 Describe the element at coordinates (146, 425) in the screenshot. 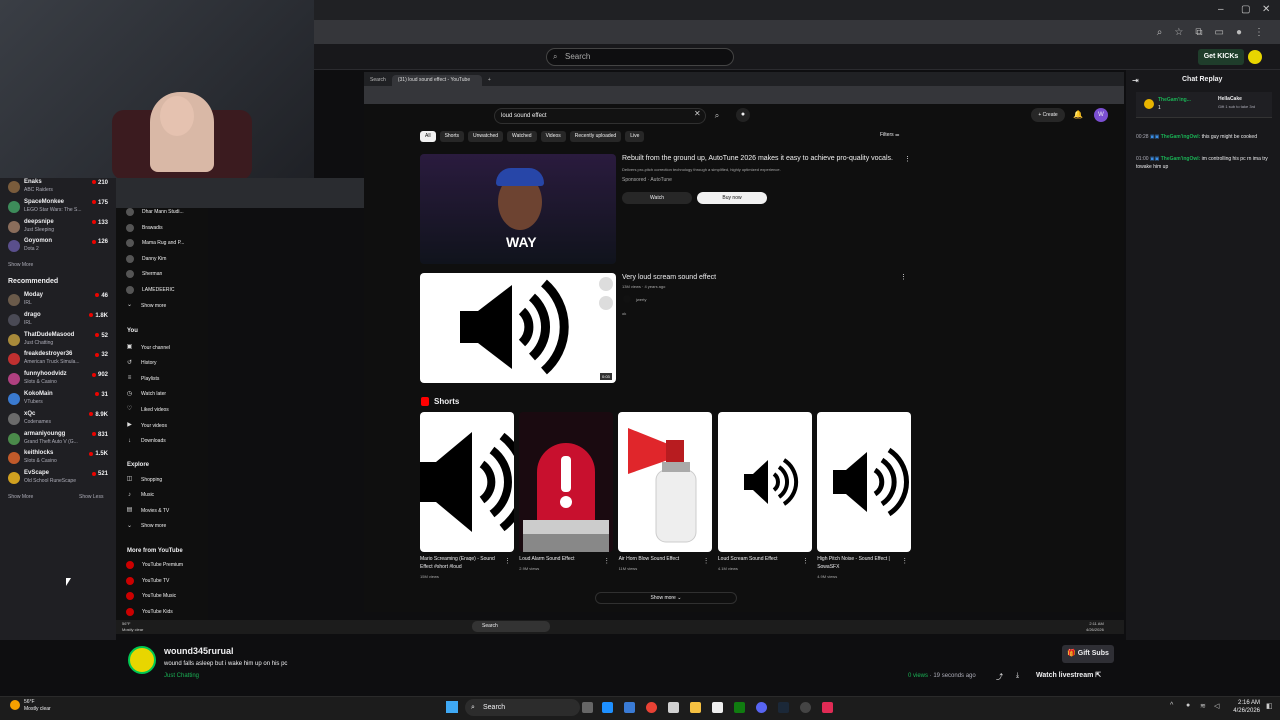

I see `guide-item: ▶ Your videos` at that location.